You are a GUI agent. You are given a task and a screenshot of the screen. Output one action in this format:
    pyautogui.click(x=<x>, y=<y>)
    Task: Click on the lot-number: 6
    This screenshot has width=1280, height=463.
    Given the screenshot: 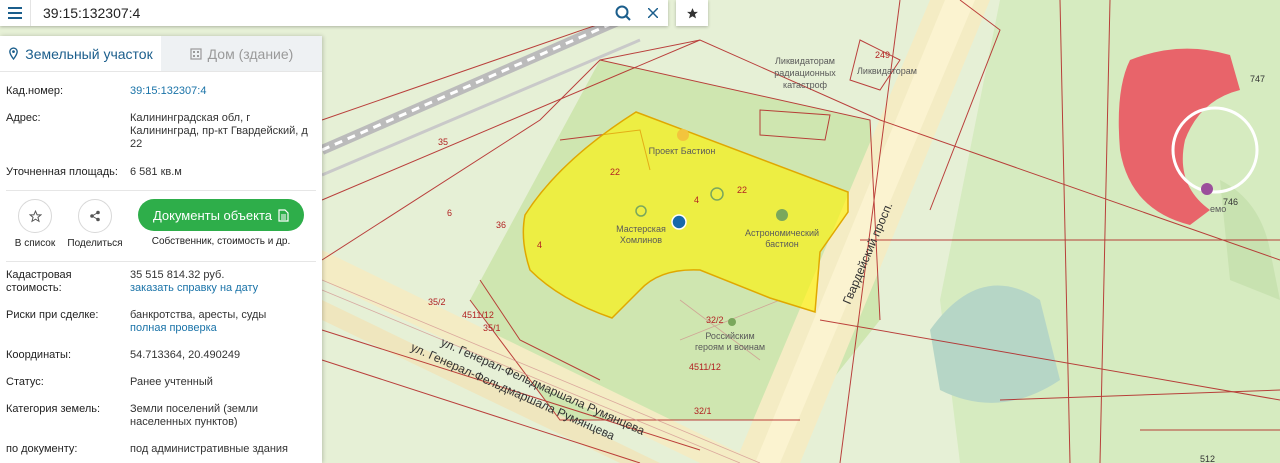 What is the action you would take?
    pyautogui.click(x=449, y=213)
    